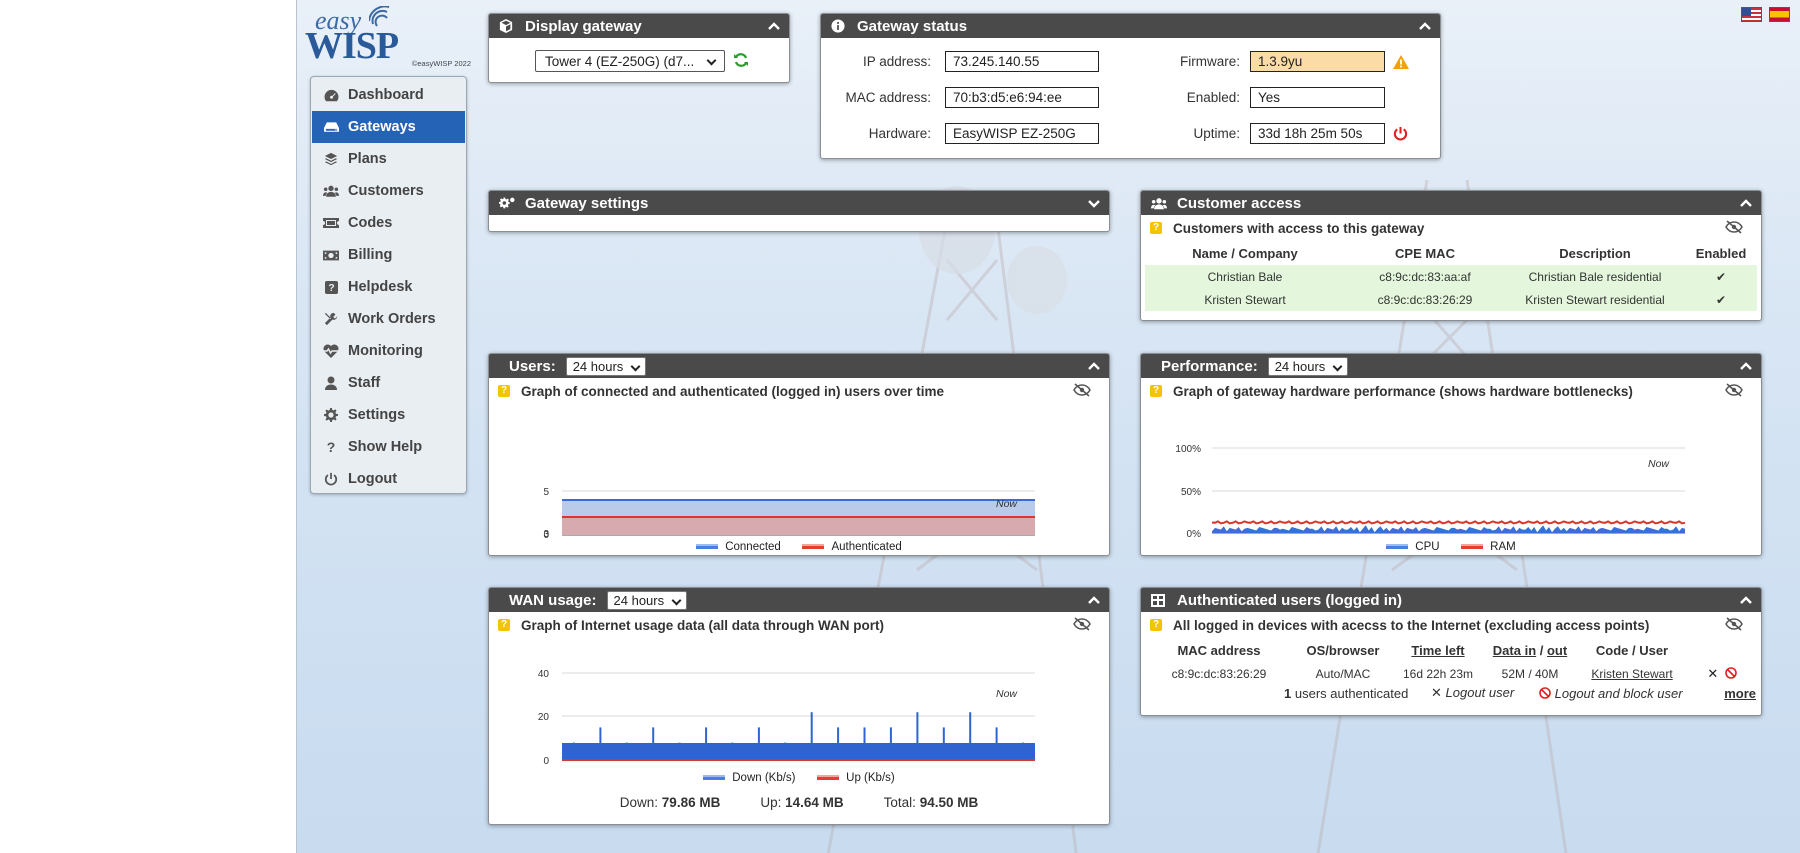 Image resolution: width=1800 pixels, height=853 pixels. What do you see at coordinates (388, 191) in the screenshot?
I see `sidebar-item-customers: Customers` at bounding box center [388, 191].